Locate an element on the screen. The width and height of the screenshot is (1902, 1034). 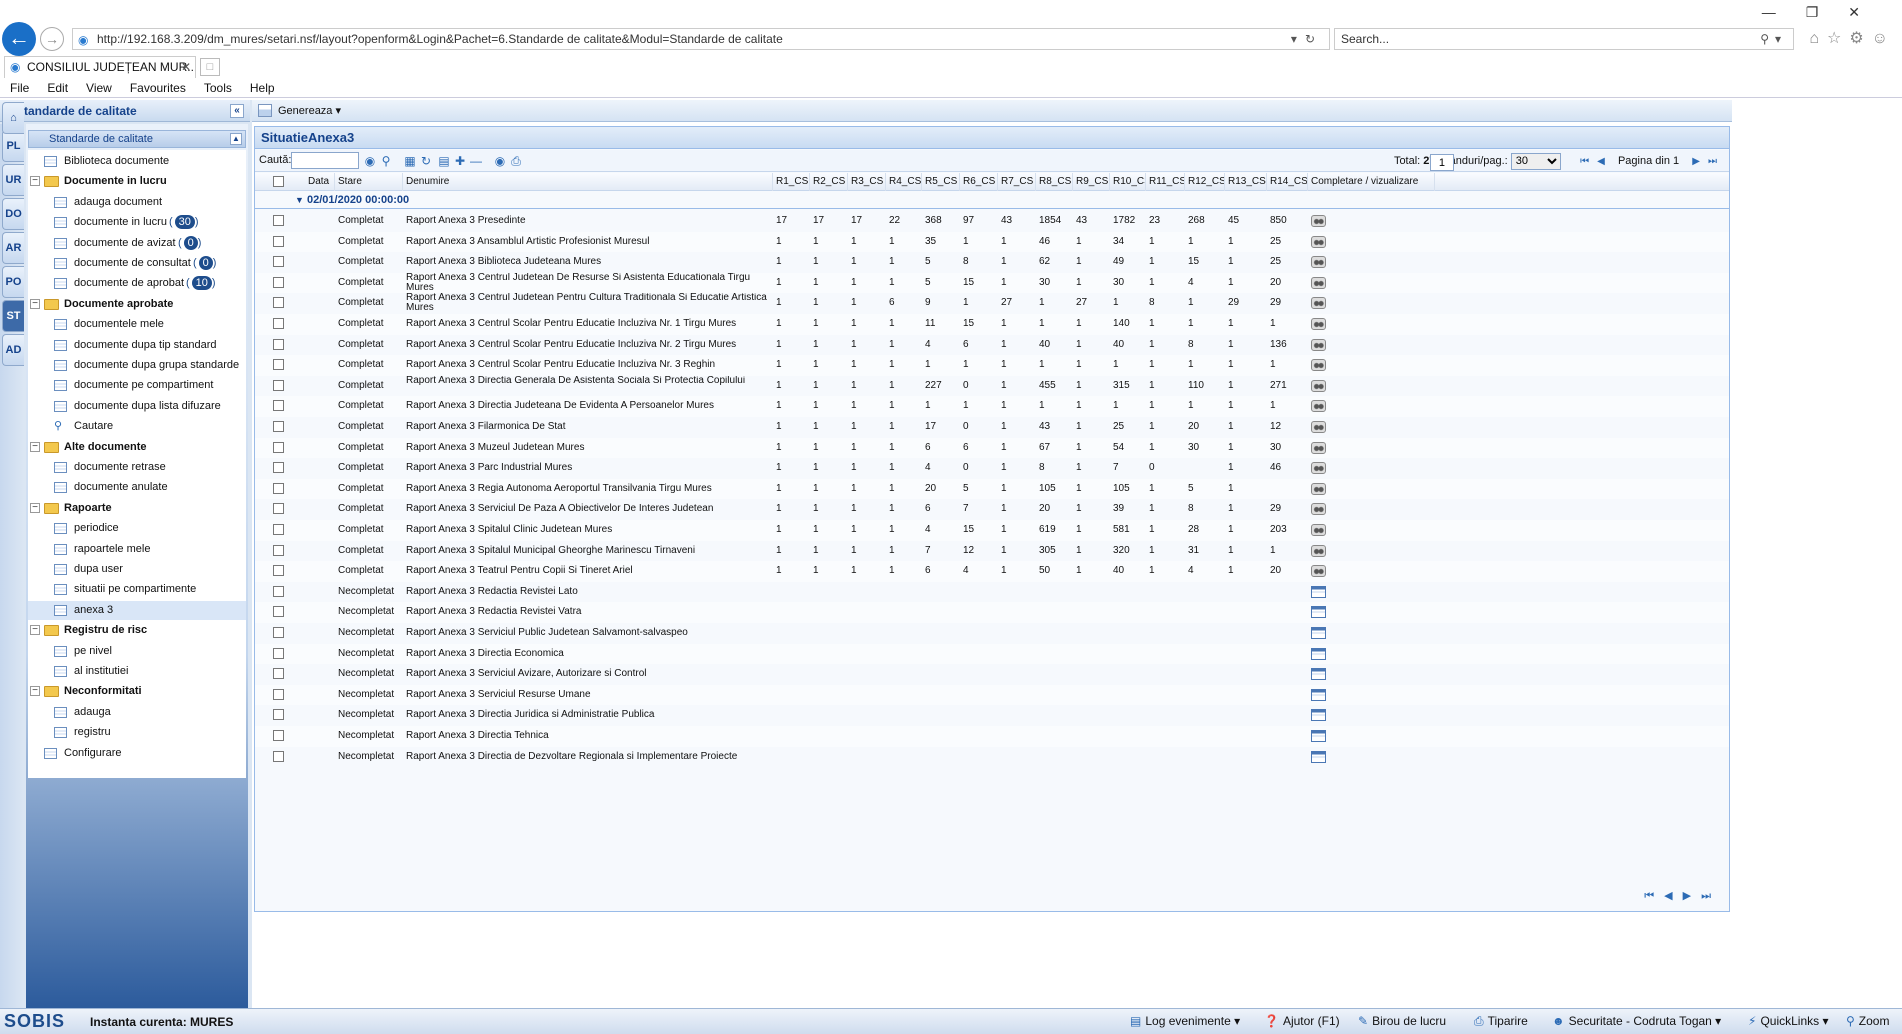
name-cell: Raport Anexa 3 Parc Industrial Mures is located at coordinates (588, 468).